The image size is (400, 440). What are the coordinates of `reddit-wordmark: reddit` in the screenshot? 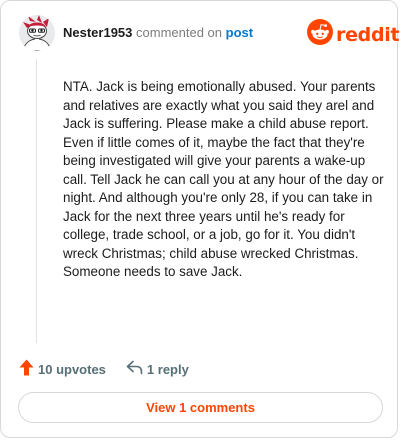 It's located at (368, 34).